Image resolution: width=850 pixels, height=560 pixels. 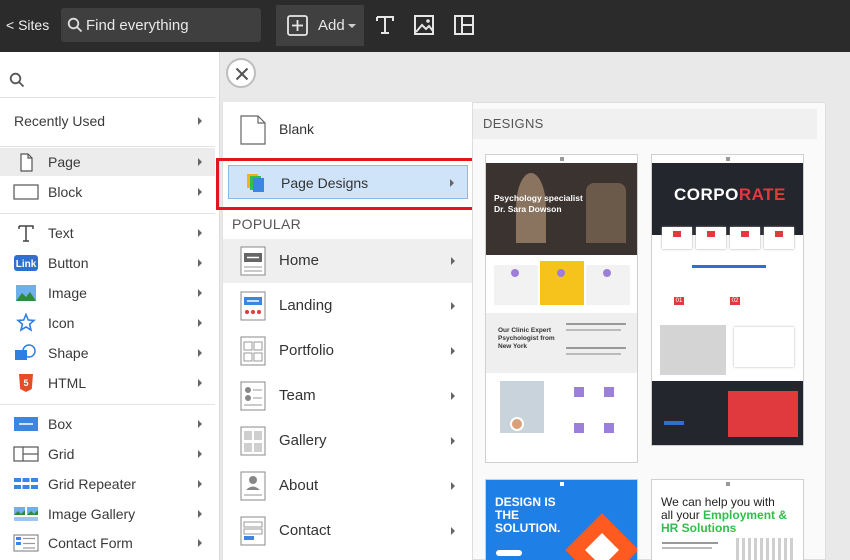 What do you see at coordinates (107, 192) in the screenshot?
I see `sidebar-item-block: Block` at bounding box center [107, 192].